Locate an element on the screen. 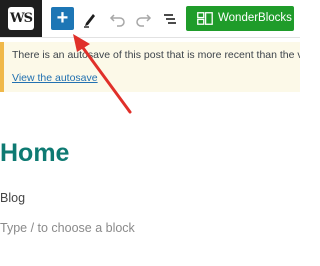  blocks-icon is located at coordinates (205, 18).